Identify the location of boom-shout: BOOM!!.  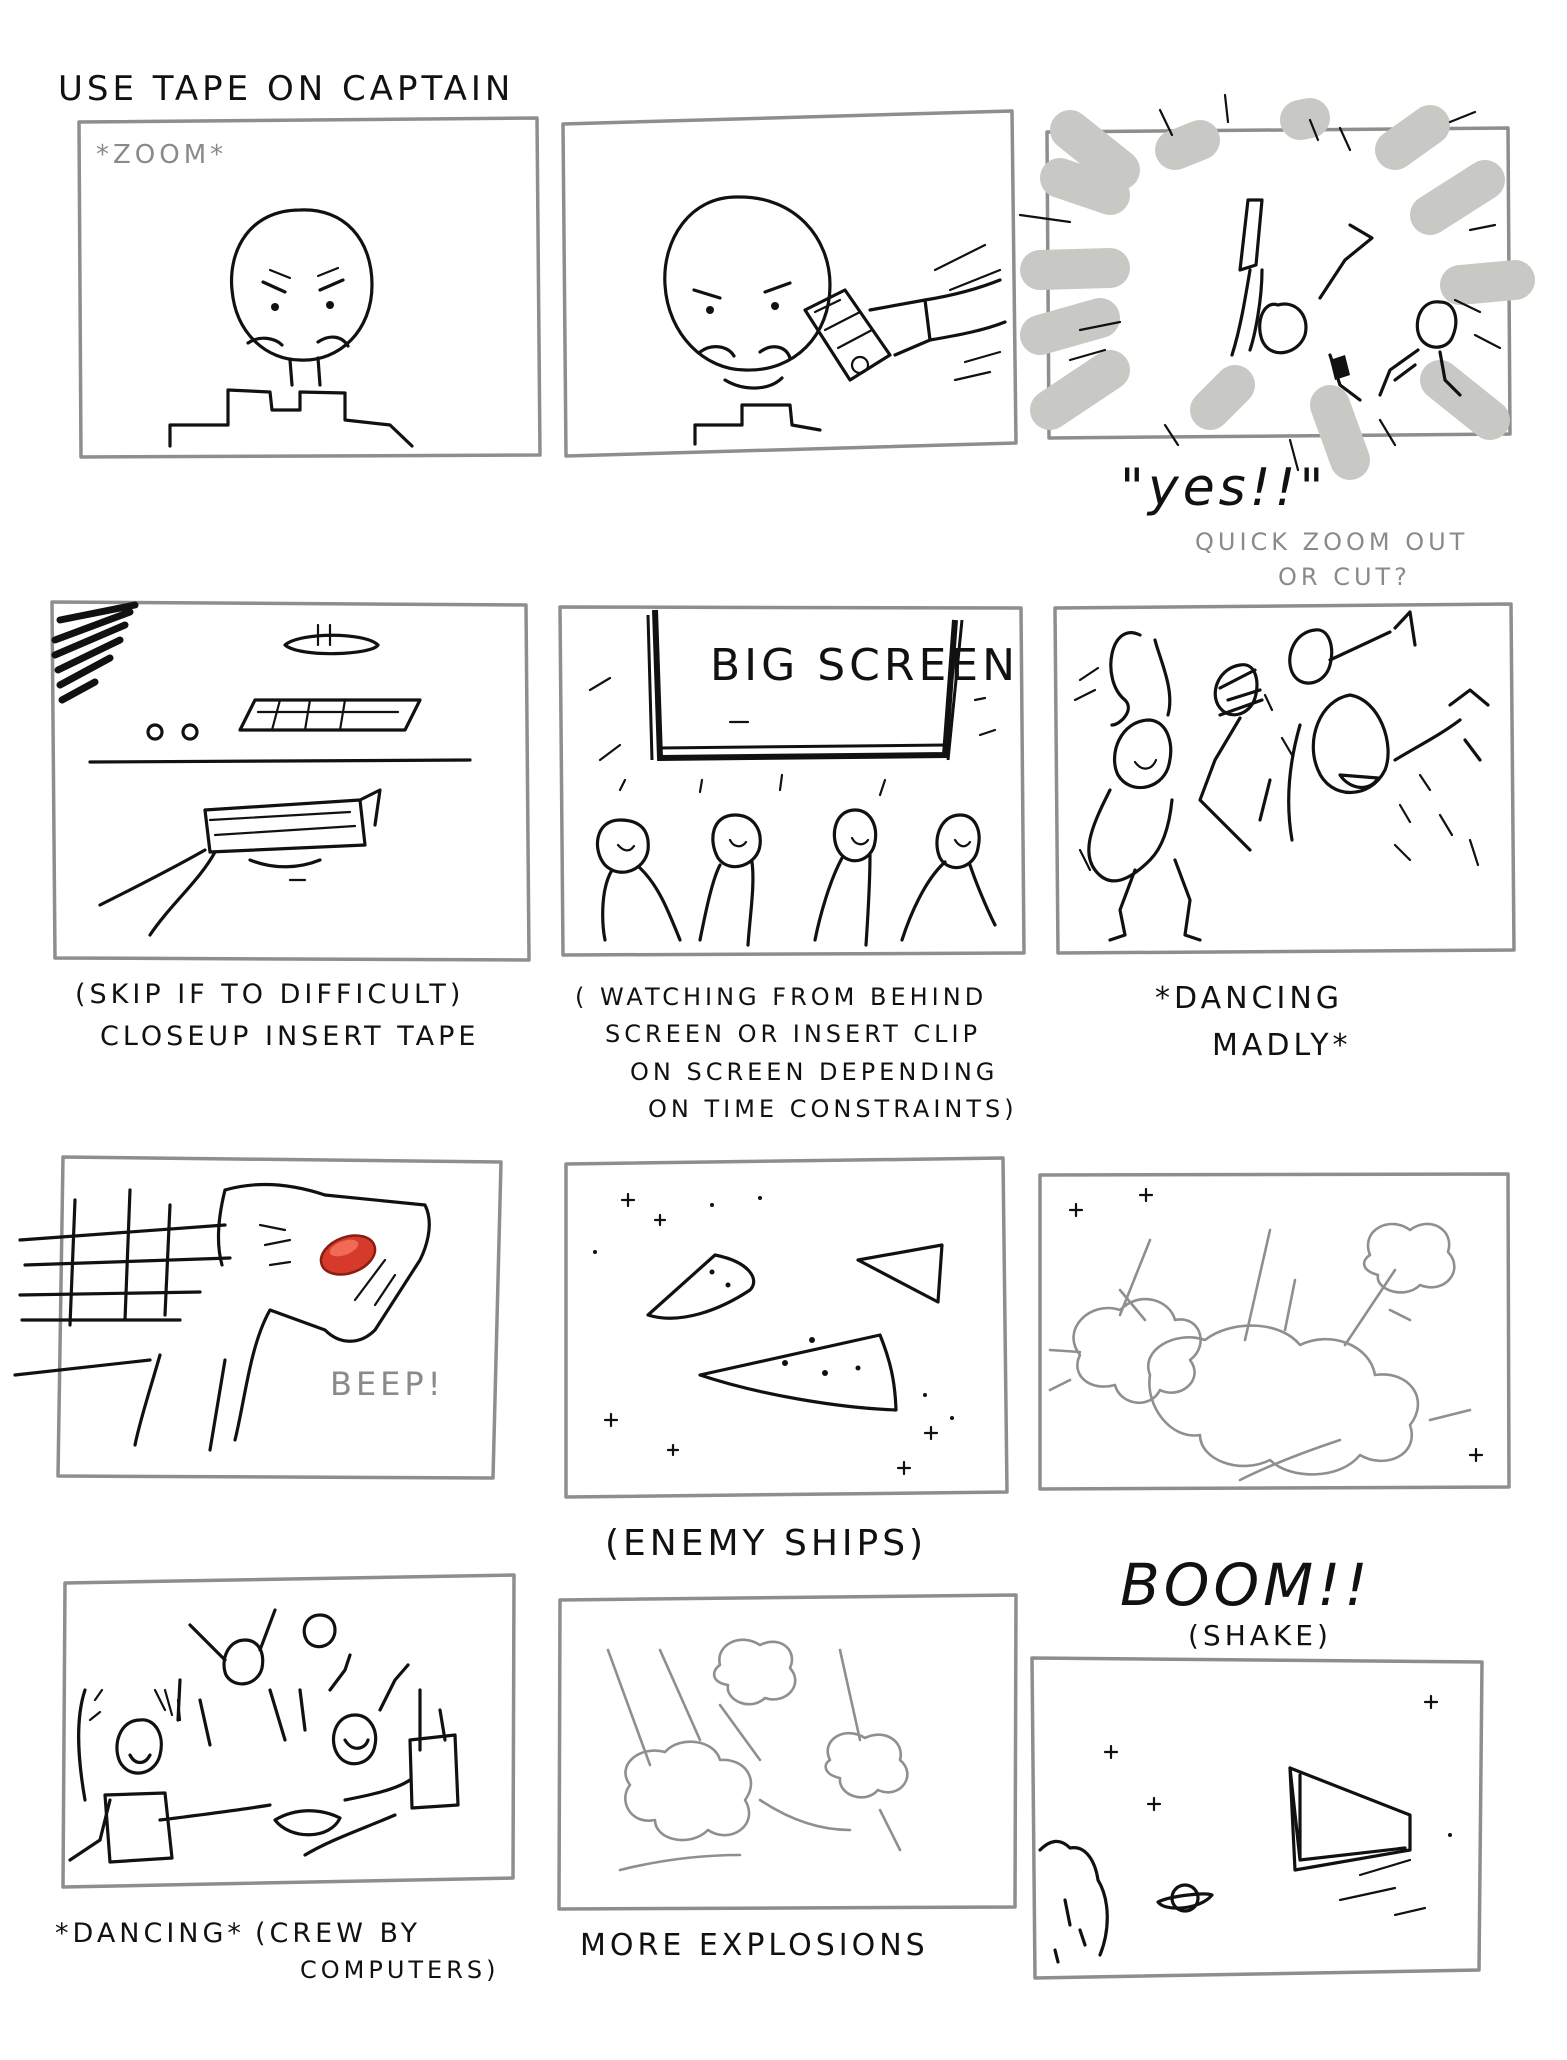
(1246, 1585).